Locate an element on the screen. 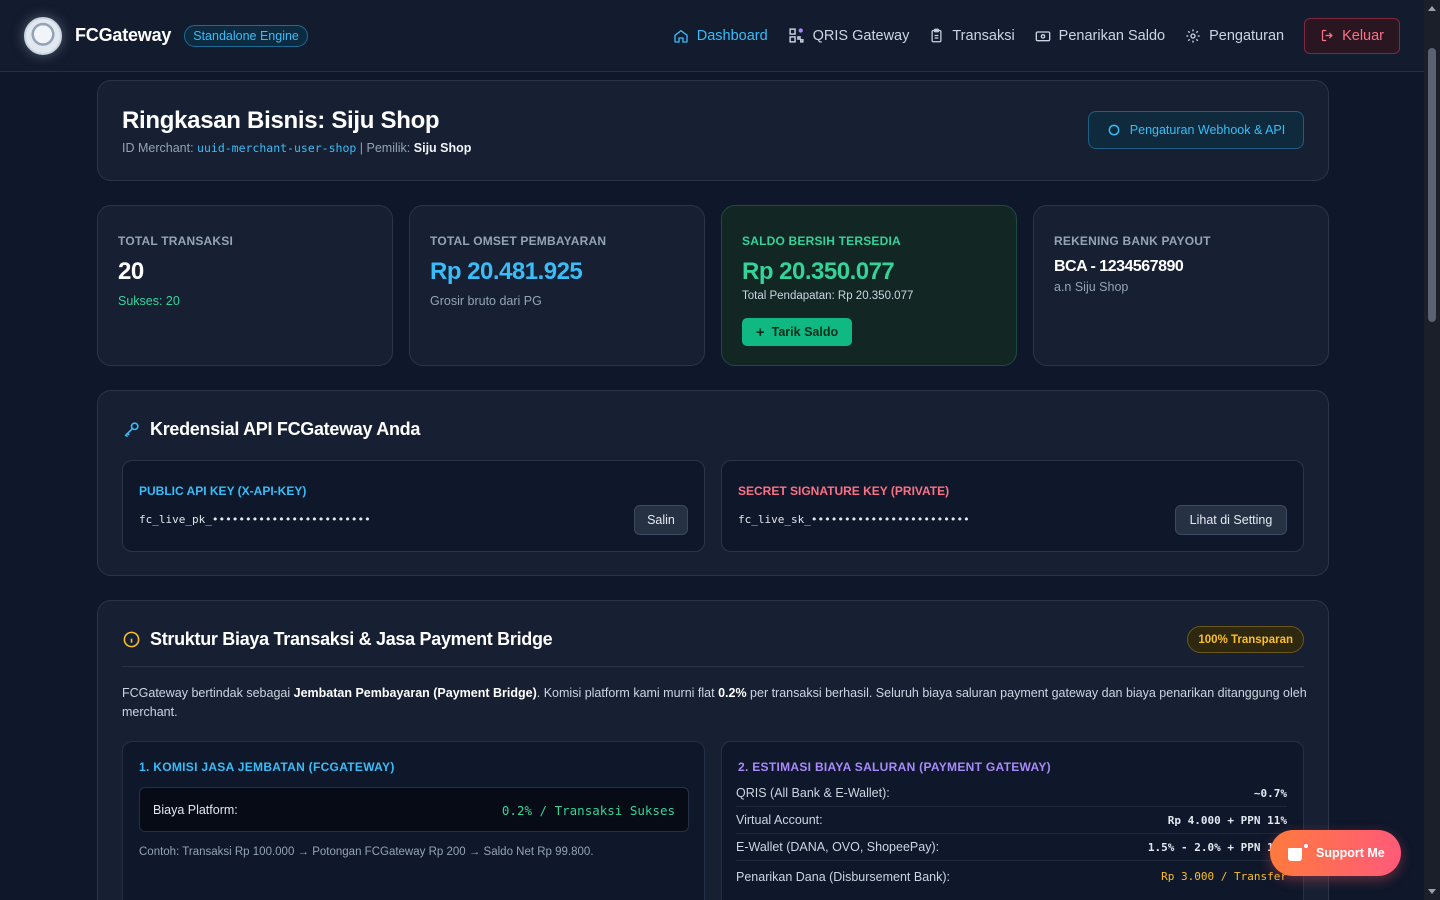 This screenshot has height=900, width=1440. scroll-down-arrow-icon is located at coordinates (1432, 891).